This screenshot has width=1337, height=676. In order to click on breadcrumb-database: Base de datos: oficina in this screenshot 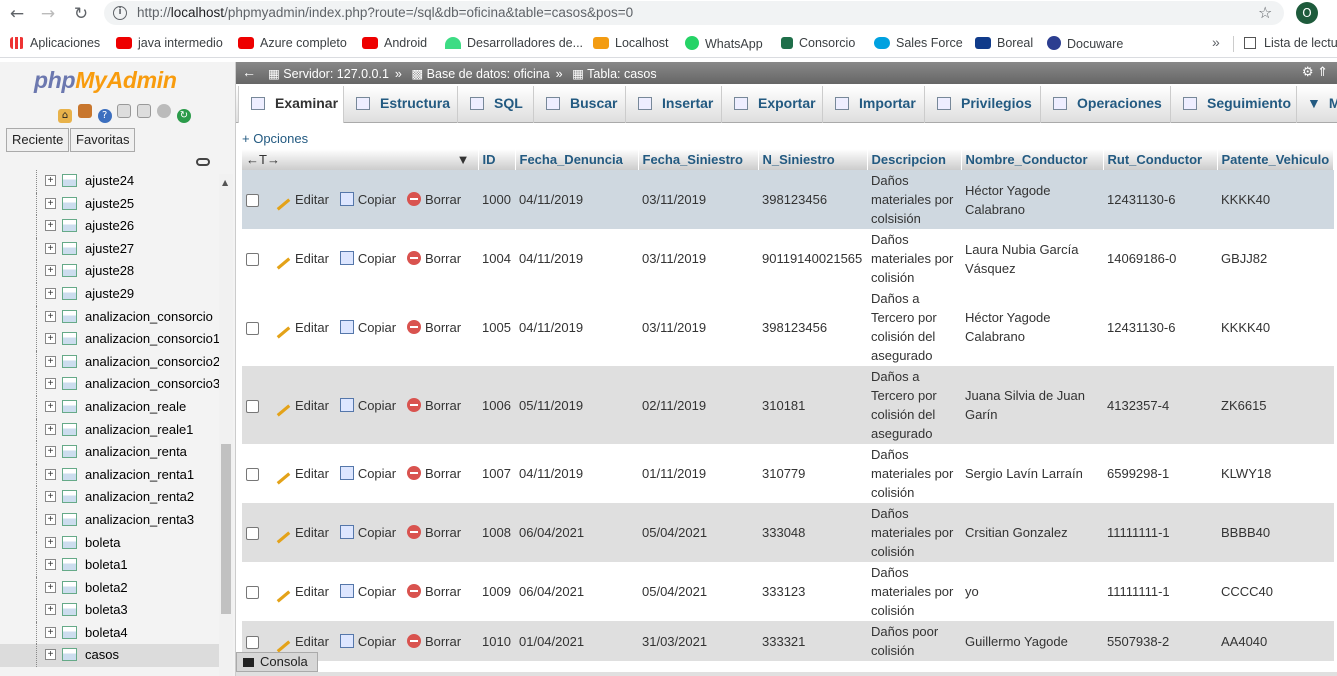, I will do `click(488, 74)`.